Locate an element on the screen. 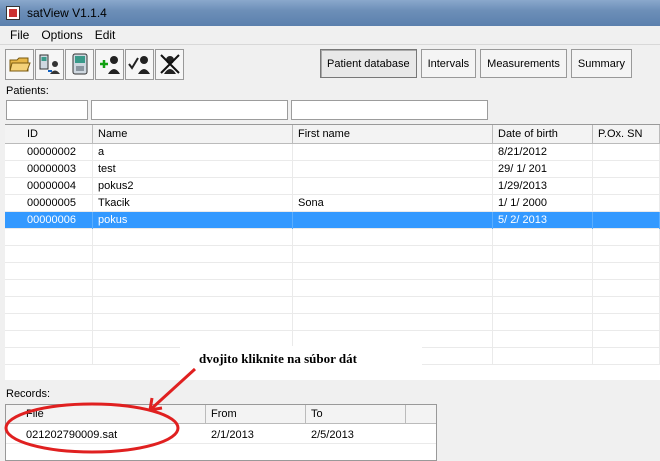 This screenshot has height=461, width=660. tab-summary: Summary is located at coordinates (601, 63).